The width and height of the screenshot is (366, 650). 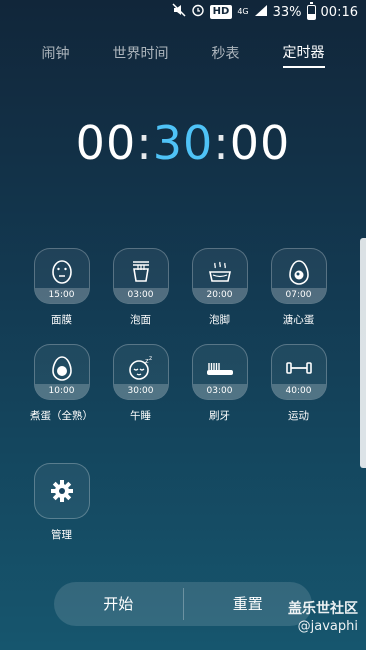 I want to click on svg-text: z, so click(x=150, y=358).